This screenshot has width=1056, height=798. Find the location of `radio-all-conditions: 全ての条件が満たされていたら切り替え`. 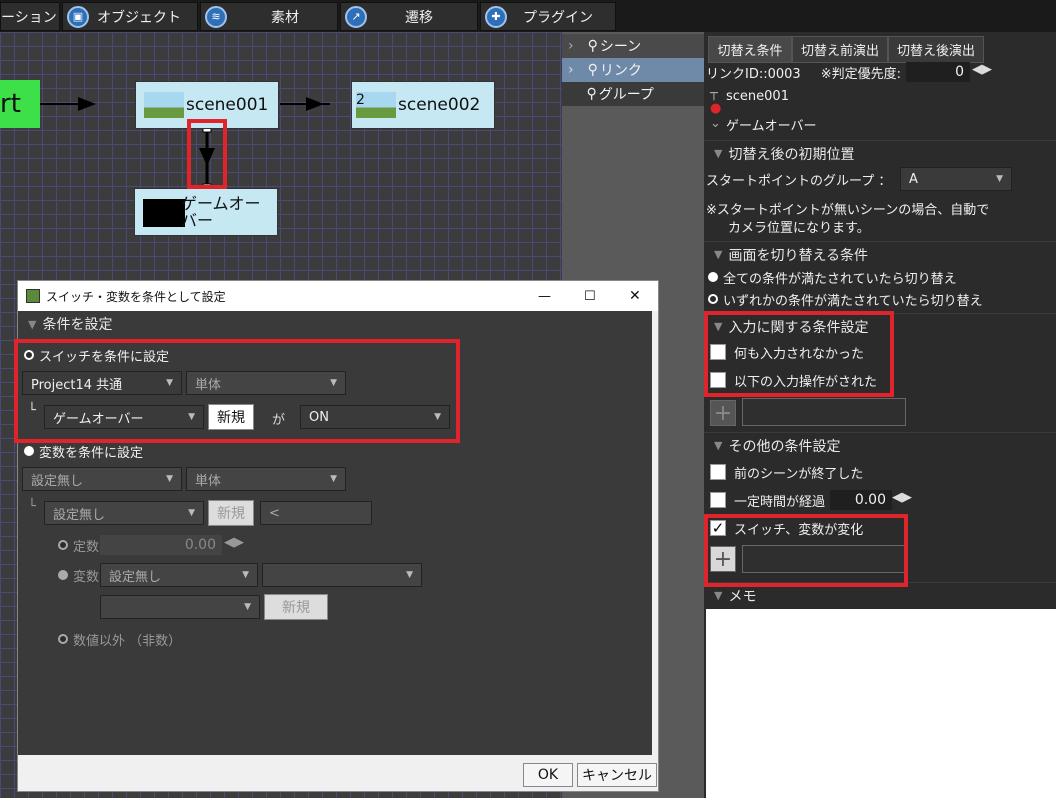

radio-all-conditions: 全ての条件が満たされていたら切り替え is located at coordinates (831, 277).